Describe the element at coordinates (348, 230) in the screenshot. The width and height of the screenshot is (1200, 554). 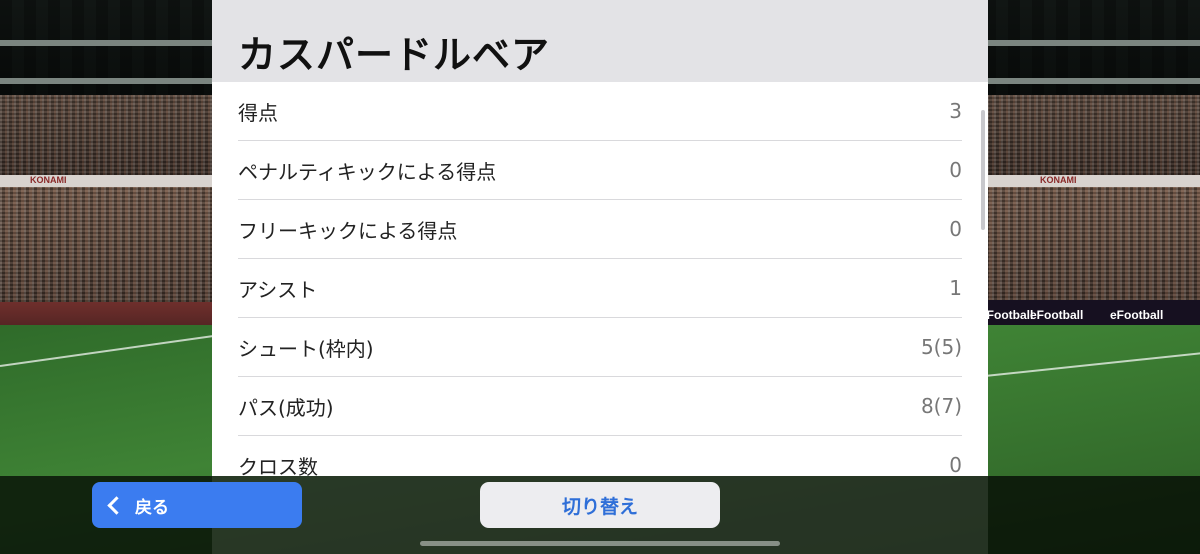
I see `stat-label: フリーキックによる得点` at that location.